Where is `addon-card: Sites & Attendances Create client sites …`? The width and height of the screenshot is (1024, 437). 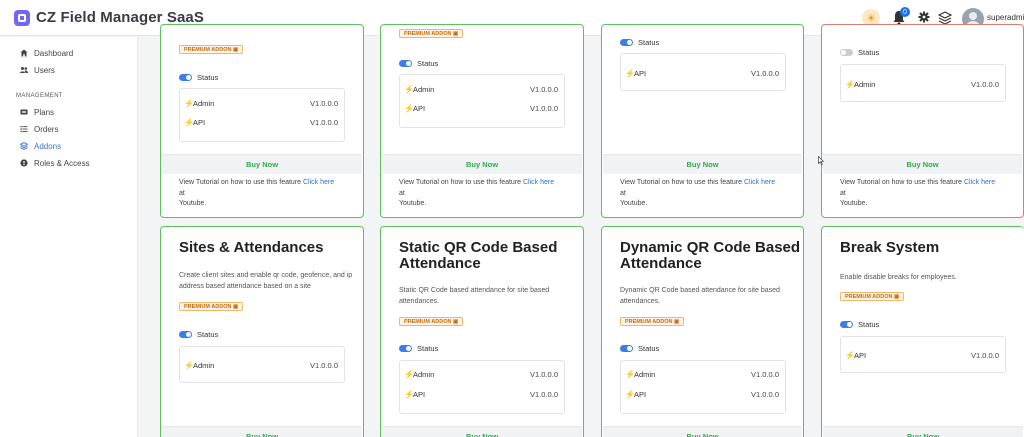
addon-card: Sites & Attendances Create client sites … is located at coordinates (262, 331).